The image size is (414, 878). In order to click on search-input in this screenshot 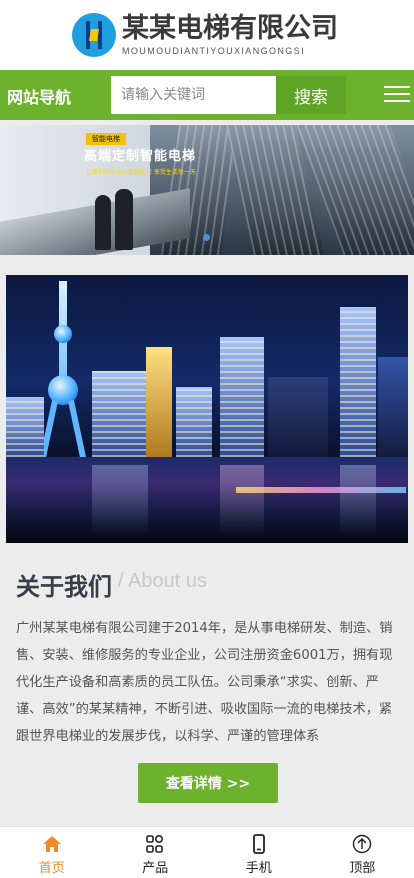, I will do `click(193, 95)`.